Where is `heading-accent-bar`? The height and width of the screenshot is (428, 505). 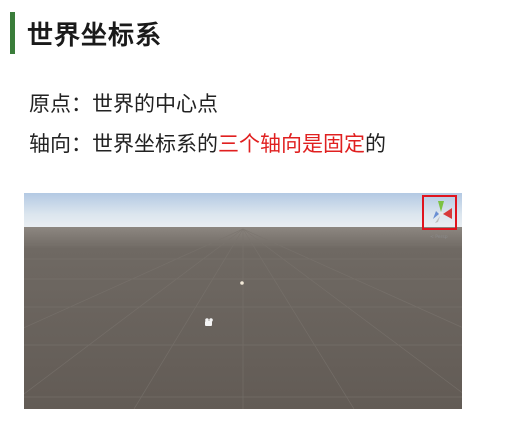
heading-accent-bar is located at coordinates (12, 33).